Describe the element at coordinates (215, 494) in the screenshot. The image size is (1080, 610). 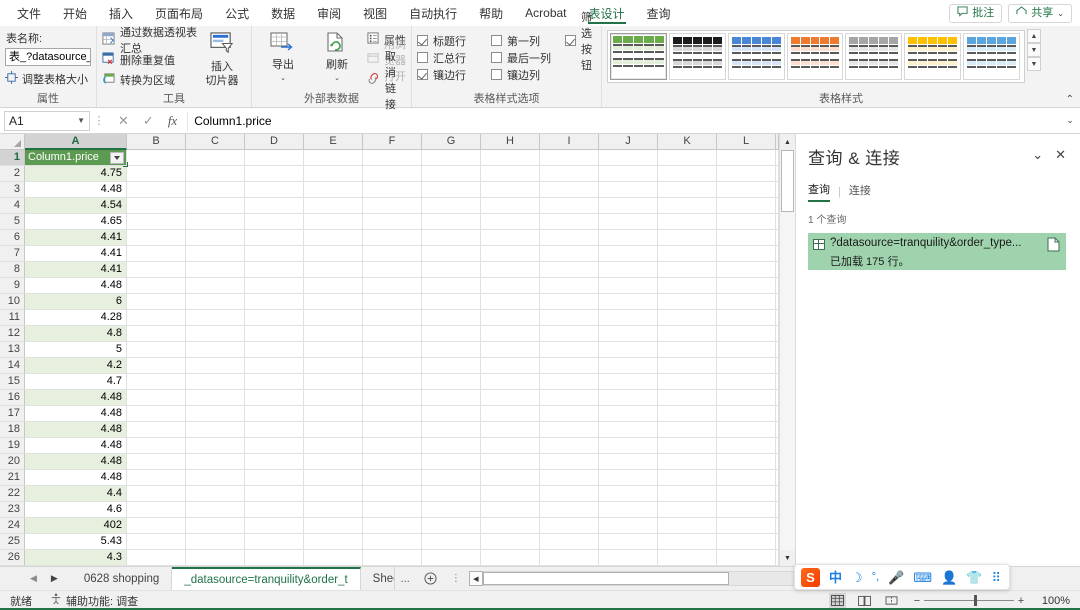
I see `cell-C22` at that location.